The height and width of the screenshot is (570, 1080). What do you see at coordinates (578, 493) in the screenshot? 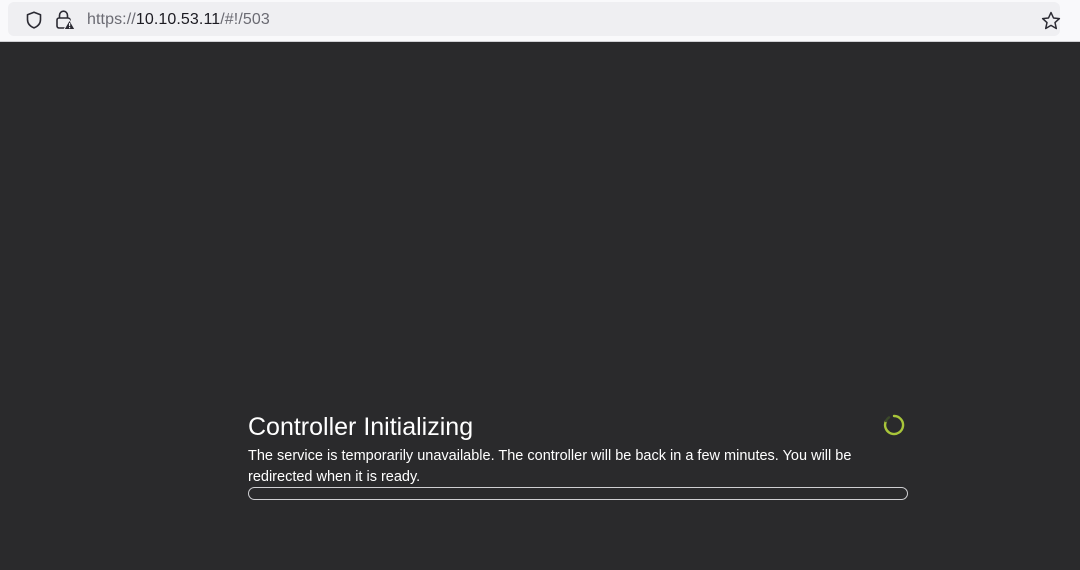
I see `progress-bar` at bounding box center [578, 493].